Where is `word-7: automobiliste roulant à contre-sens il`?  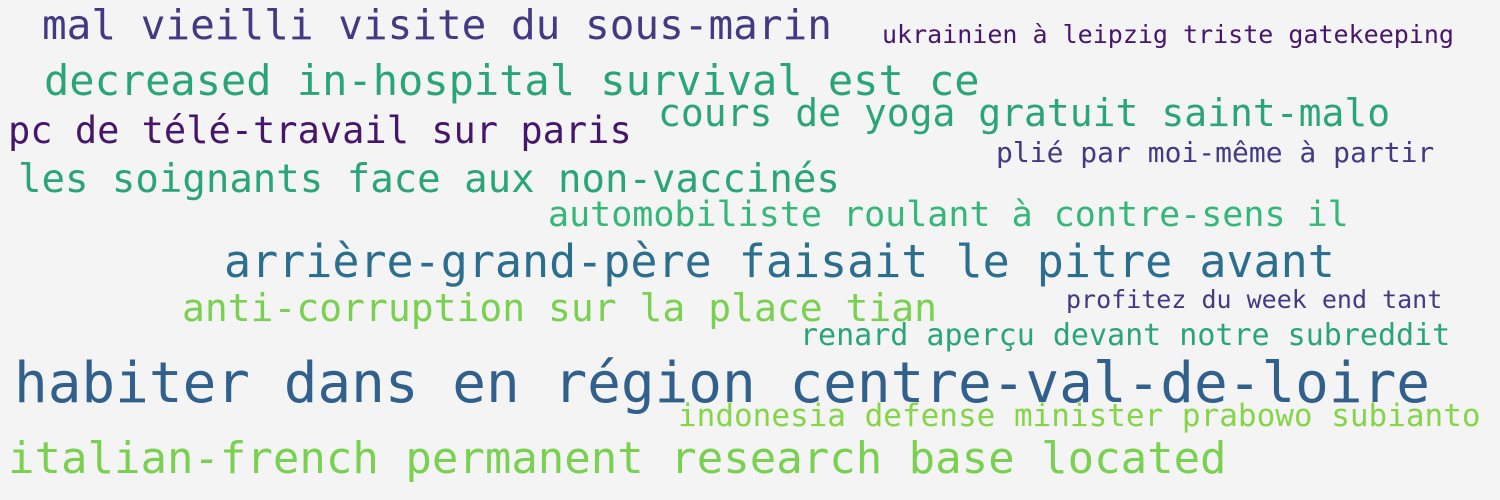
word-7: automobiliste roulant à contre-sens il is located at coordinates (948, 215).